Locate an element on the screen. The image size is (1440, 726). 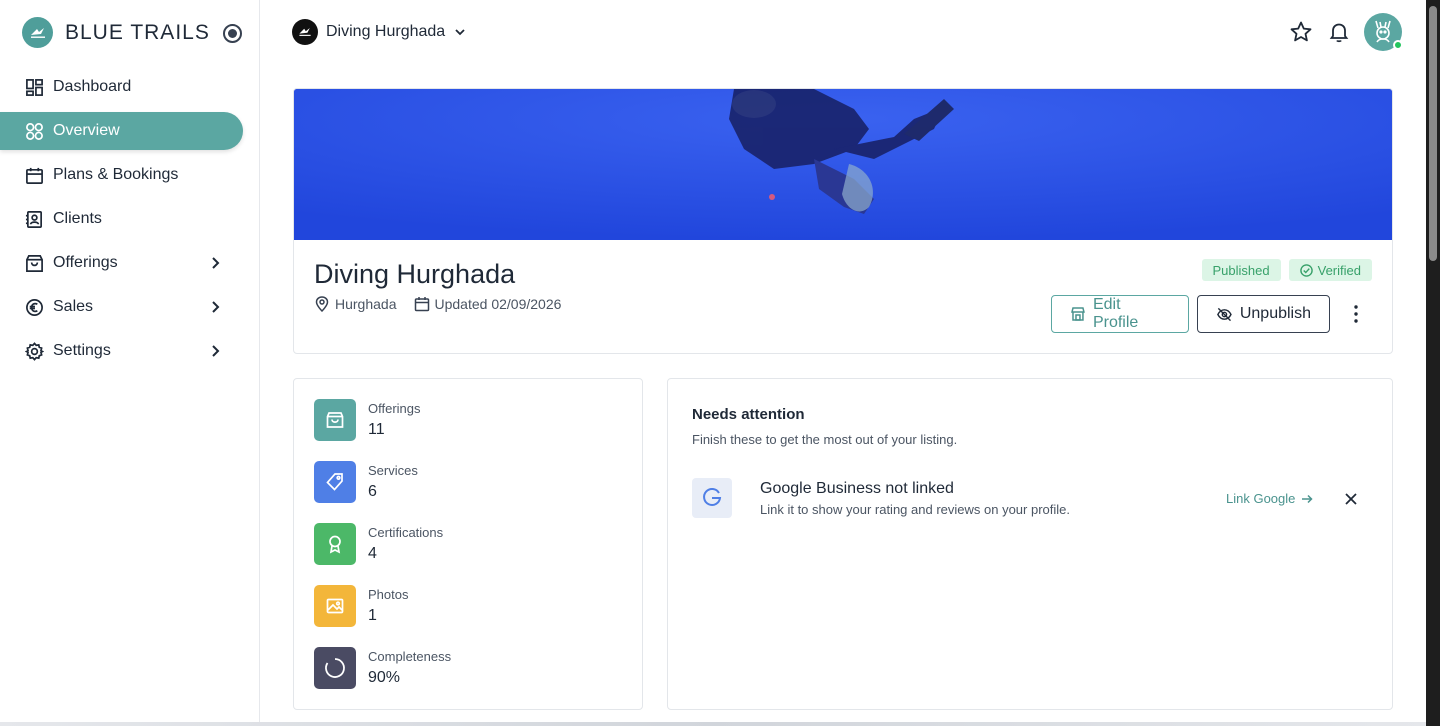
profile-meta: Hurghada Updated 02/09/2026 is located at coordinates (446, 304).